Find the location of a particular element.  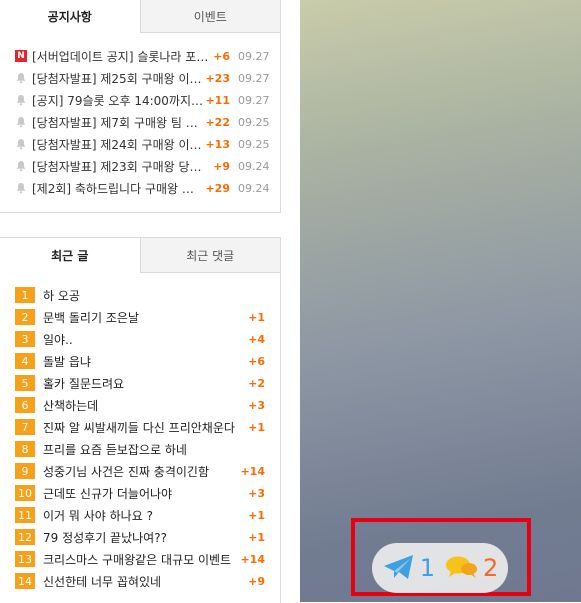

comment-count: +13 is located at coordinates (217, 144).